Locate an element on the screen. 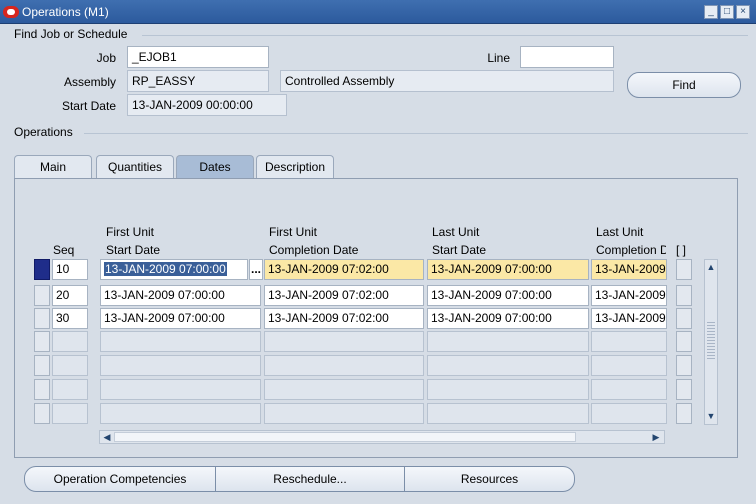  assembly-field: RP_EASSY is located at coordinates (198, 81).